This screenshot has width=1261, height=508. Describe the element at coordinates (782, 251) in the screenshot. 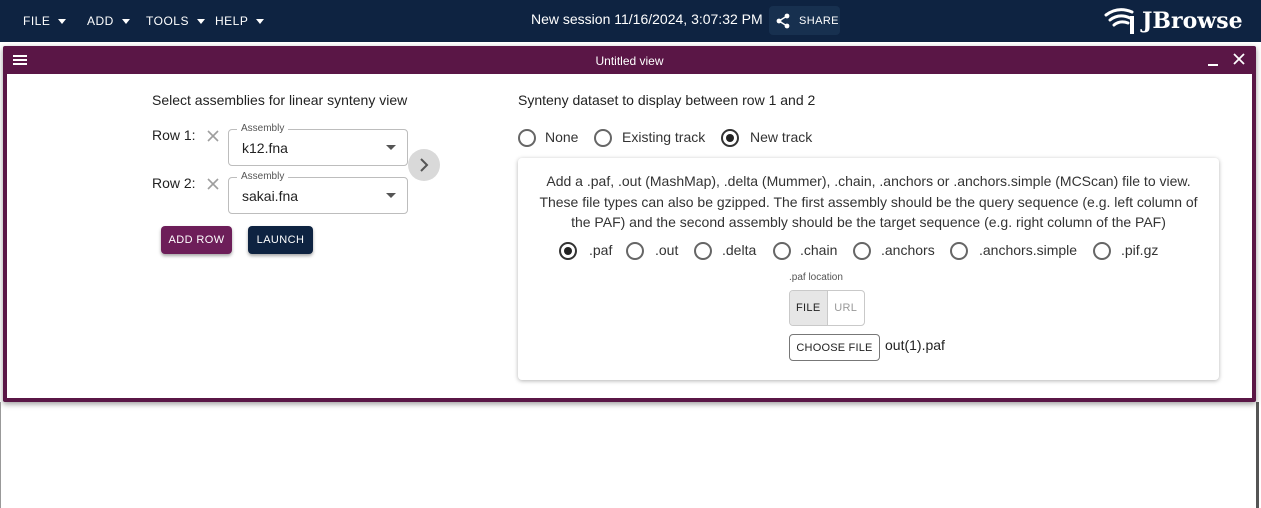

I see `radio-format-chain` at that location.